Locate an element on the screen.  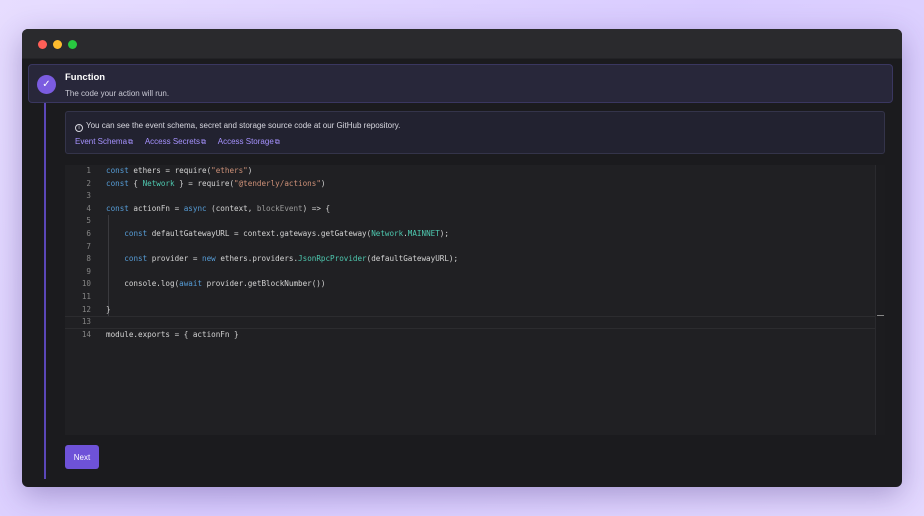
code-text: module.exports = { actionFn } is located at coordinates (172, 334).